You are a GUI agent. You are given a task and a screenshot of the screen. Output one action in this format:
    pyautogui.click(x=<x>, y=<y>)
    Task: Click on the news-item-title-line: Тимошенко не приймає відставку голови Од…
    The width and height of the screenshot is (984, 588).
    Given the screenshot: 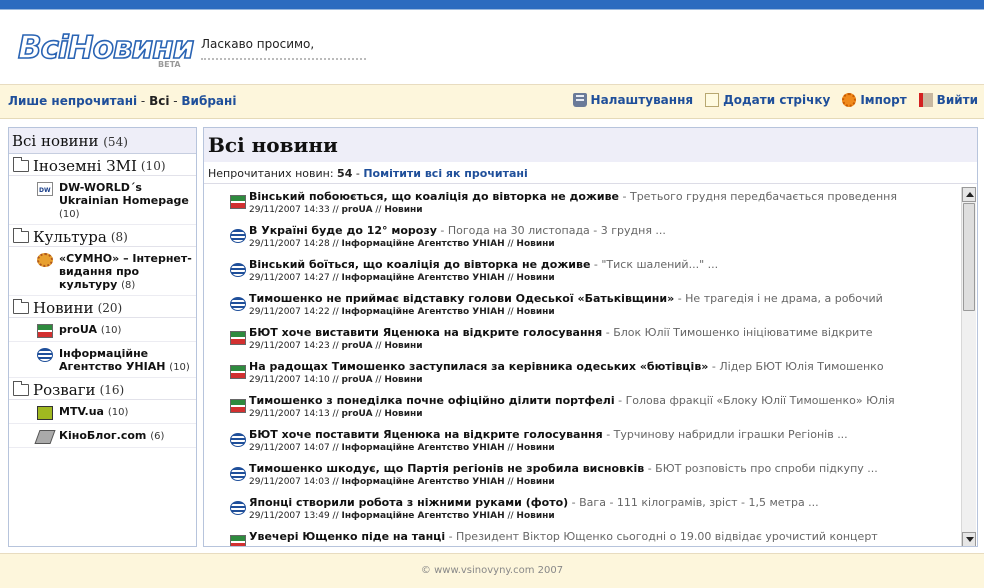 What is the action you would take?
    pyautogui.click(x=604, y=299)
    